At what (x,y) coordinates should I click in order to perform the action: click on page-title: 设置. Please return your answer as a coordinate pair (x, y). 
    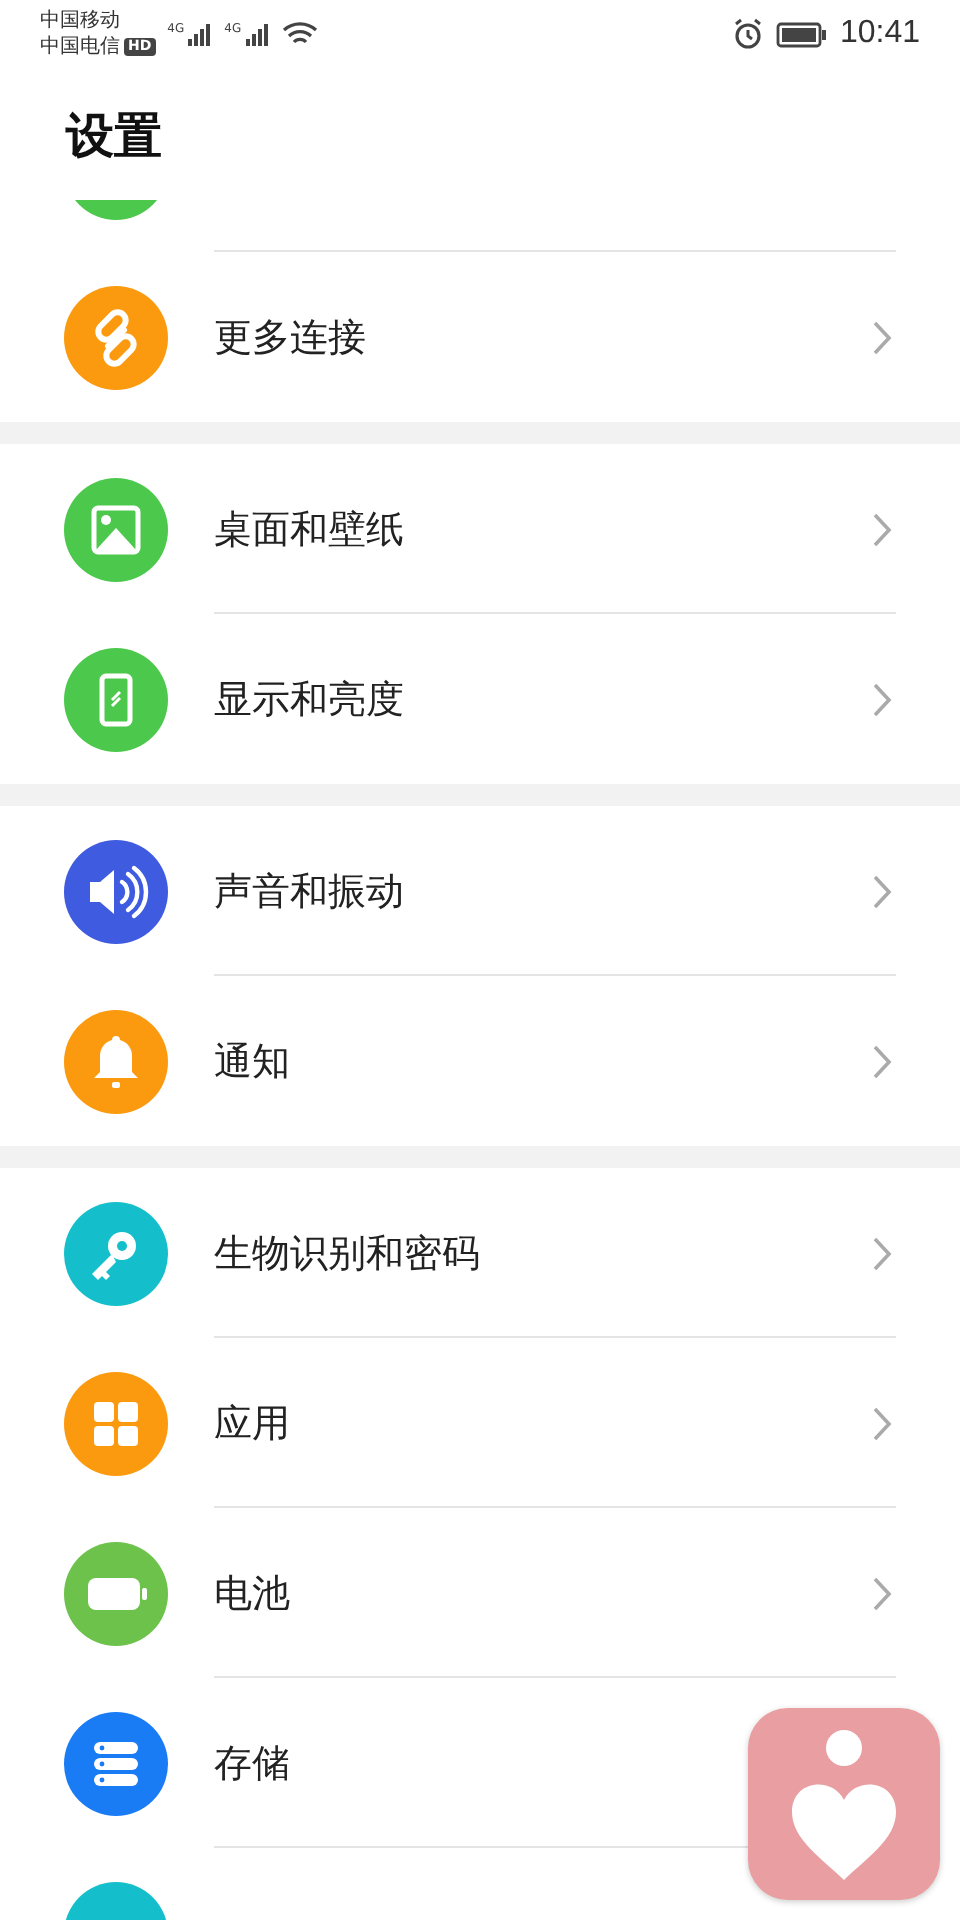
    Looking at the image, I should click on (113, 137).